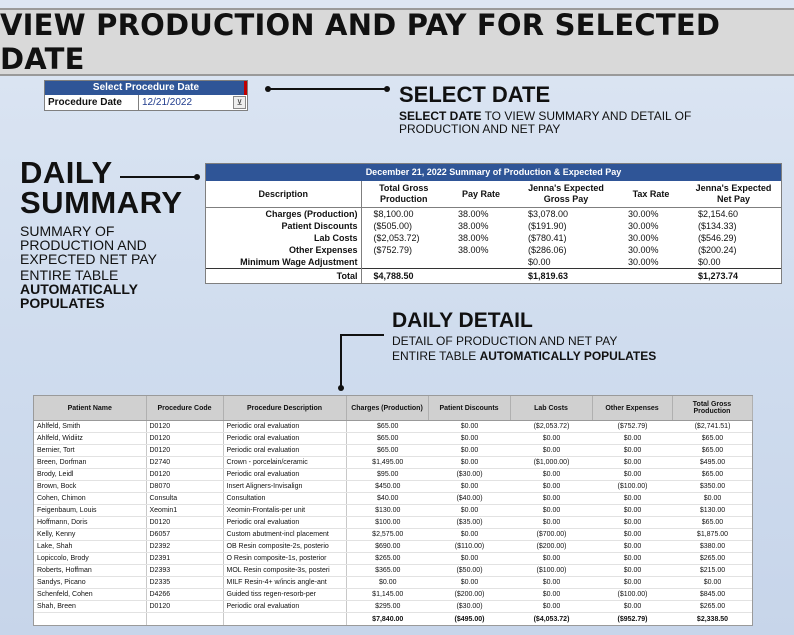 This screenshot has width=794, height=635. Describe the element at coordinates (146, 88) in the screenshot. I see `select-date-header: Select Procedure Date` at that location.